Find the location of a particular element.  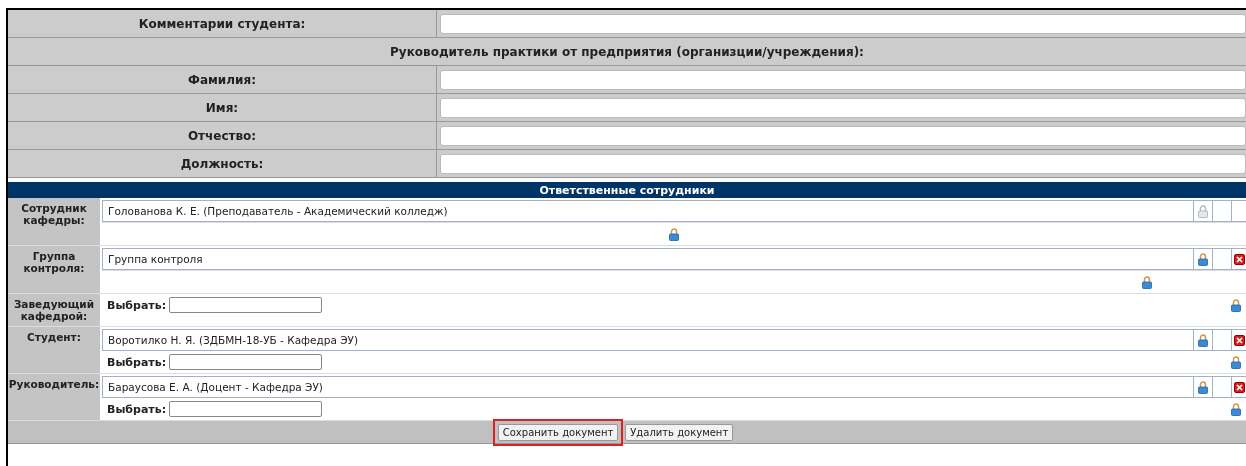

section-title: Руководитель практики от предприятия (организции/учреждения): is located at coordinates (627, 52).